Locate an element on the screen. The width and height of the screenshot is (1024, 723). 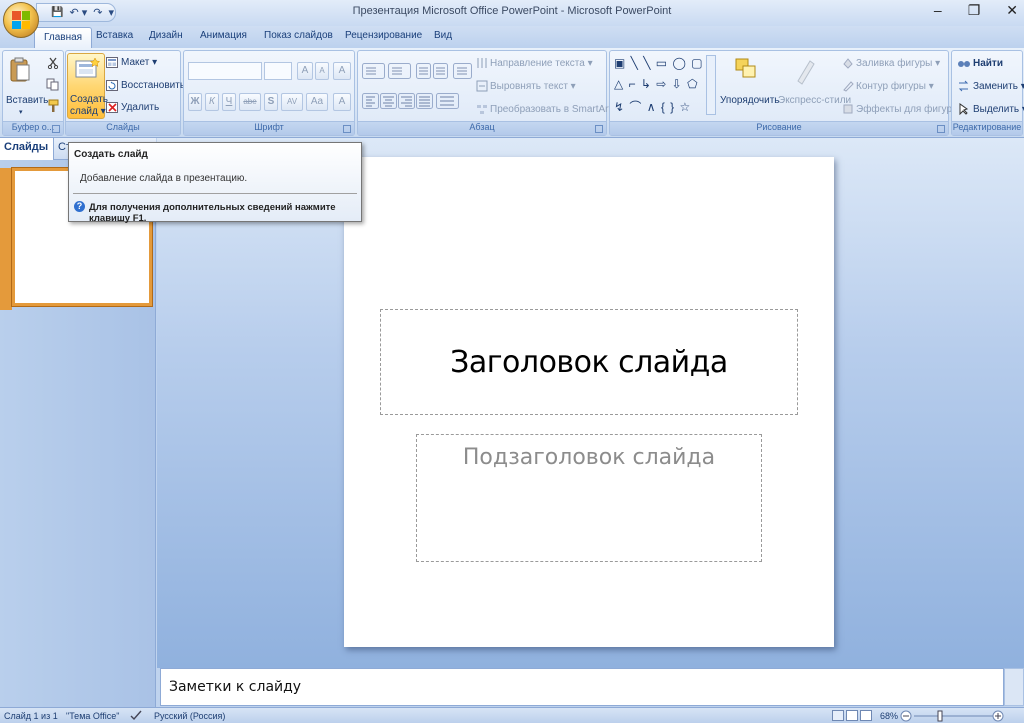
restore-button: ❐ is located at coordinates (974, 10).